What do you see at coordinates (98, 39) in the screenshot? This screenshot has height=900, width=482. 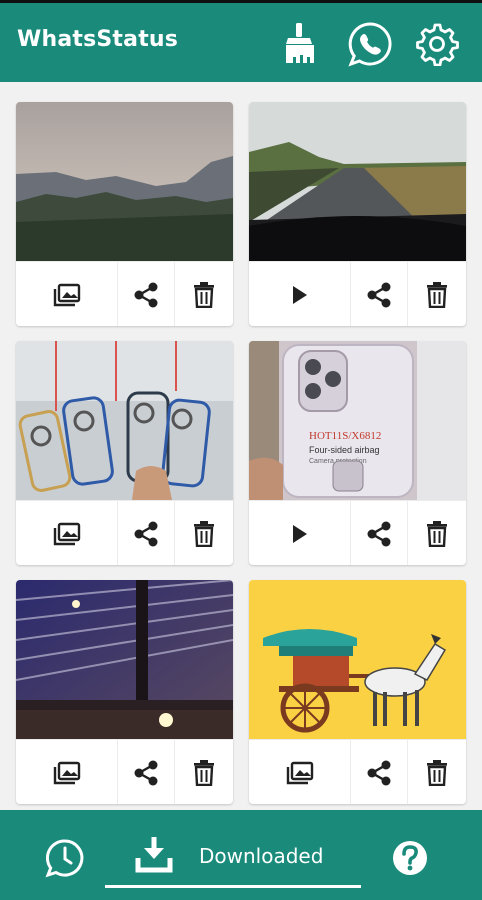 I see `app-title: WhatsStatus` at bounding box center [98, 39].